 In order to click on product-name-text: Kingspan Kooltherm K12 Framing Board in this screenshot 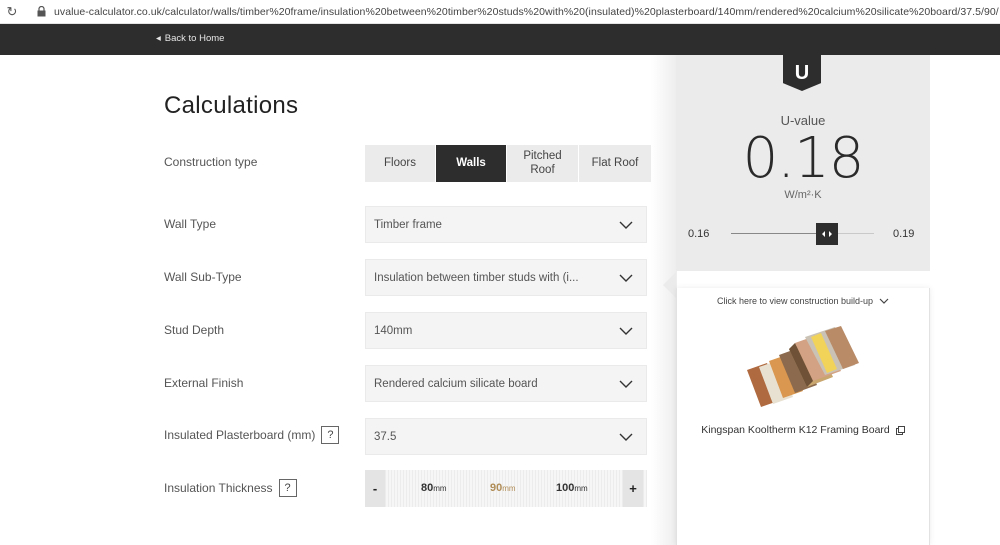, I will do `click(795, 430)`.